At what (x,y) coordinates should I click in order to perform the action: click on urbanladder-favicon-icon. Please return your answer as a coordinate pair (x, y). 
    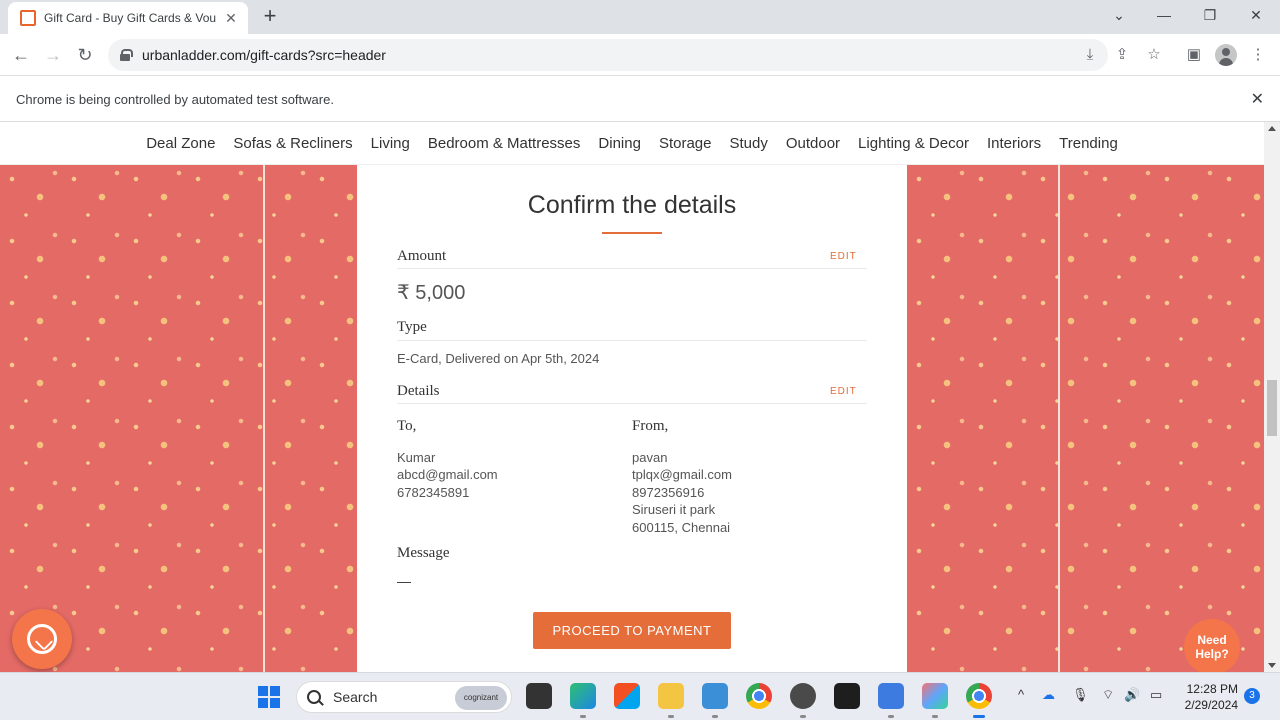
    Looking at the image, I should click on (28, 18).